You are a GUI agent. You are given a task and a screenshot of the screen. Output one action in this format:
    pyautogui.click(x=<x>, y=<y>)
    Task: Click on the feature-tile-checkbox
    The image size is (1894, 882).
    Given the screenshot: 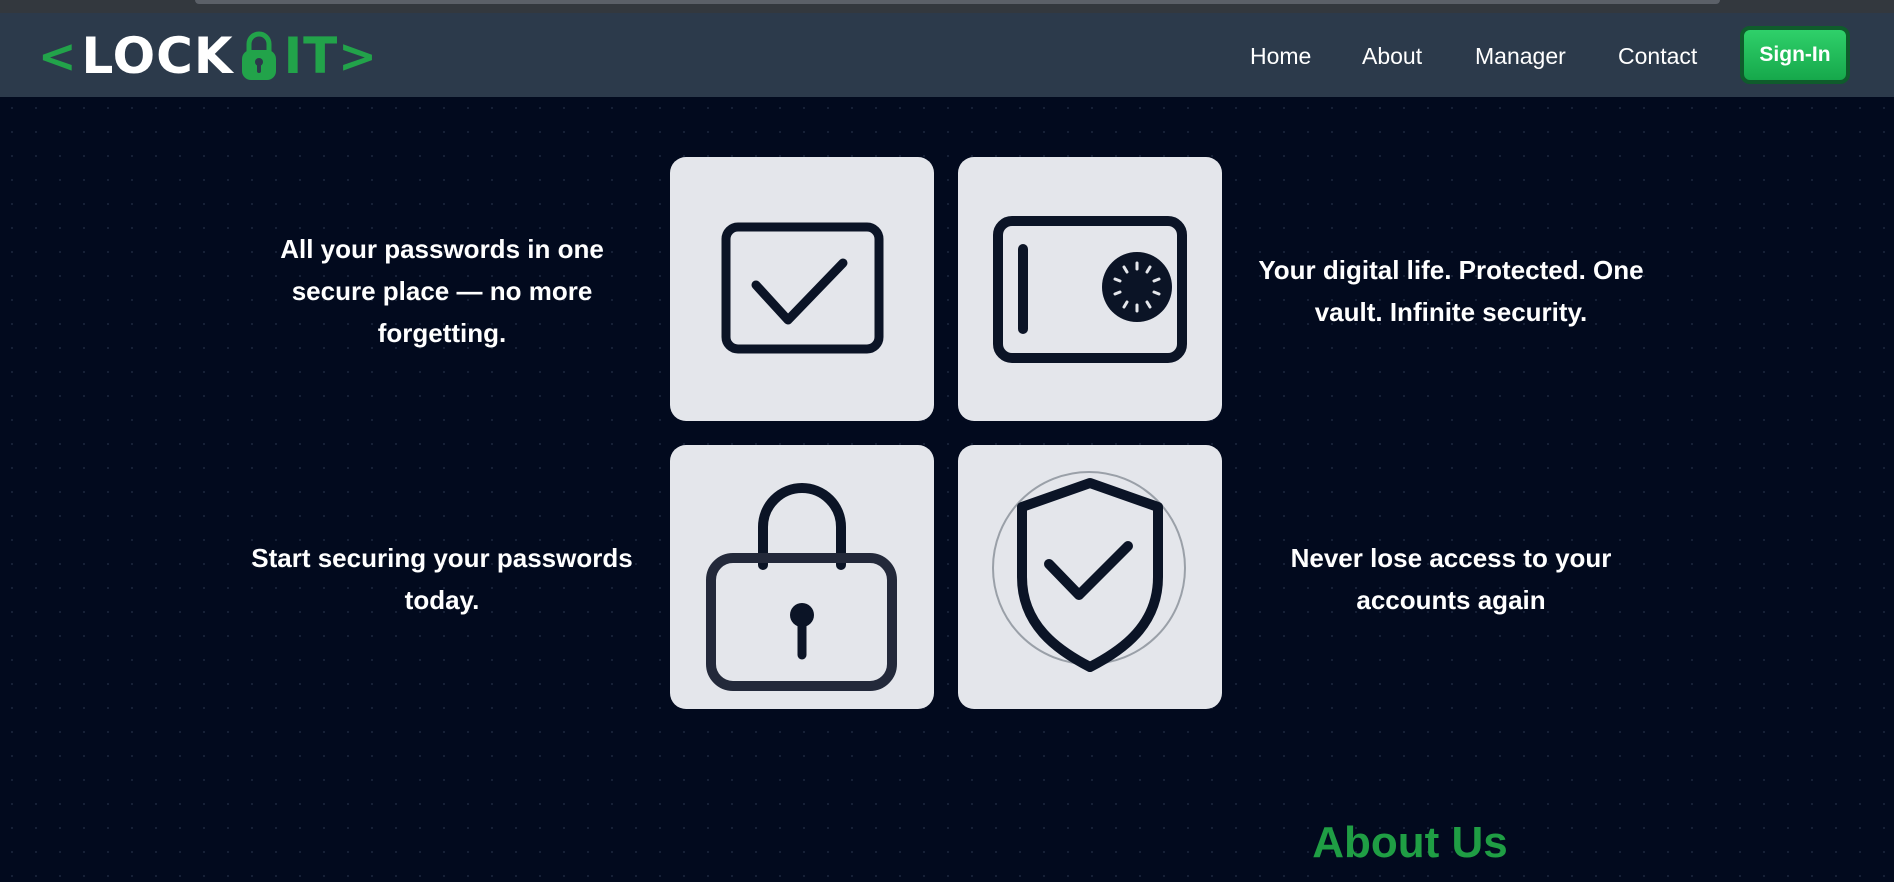 What is the action you would take?
    pyautogui.click(x=802, y=289)
    